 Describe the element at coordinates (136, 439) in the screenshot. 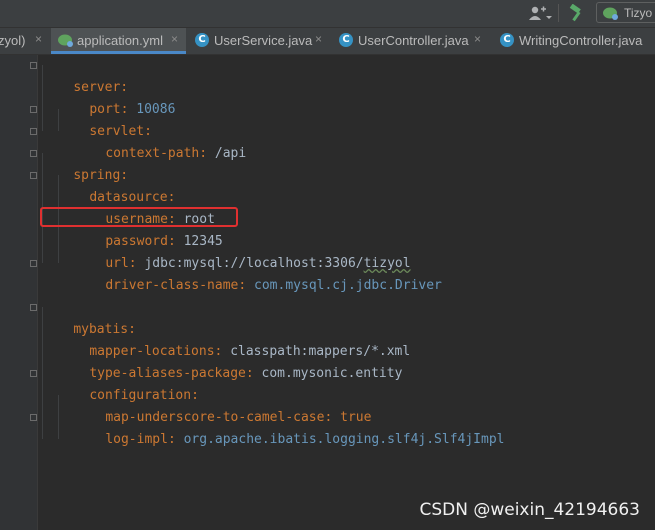

I see `yaml-key: log-impl` at that location.